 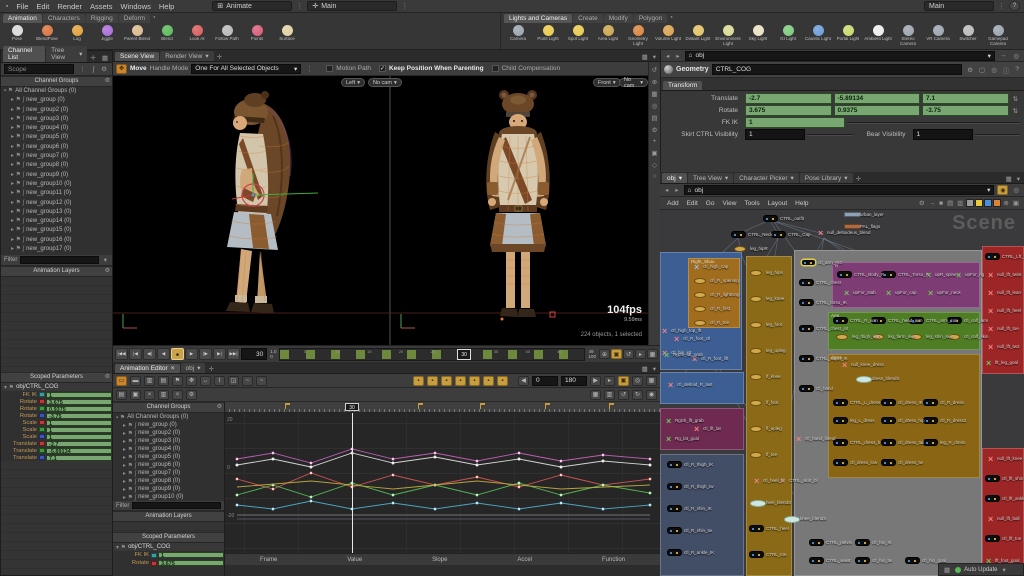 I want to click on viewport-tool-icon: ▣, so click(x=654, y=153).